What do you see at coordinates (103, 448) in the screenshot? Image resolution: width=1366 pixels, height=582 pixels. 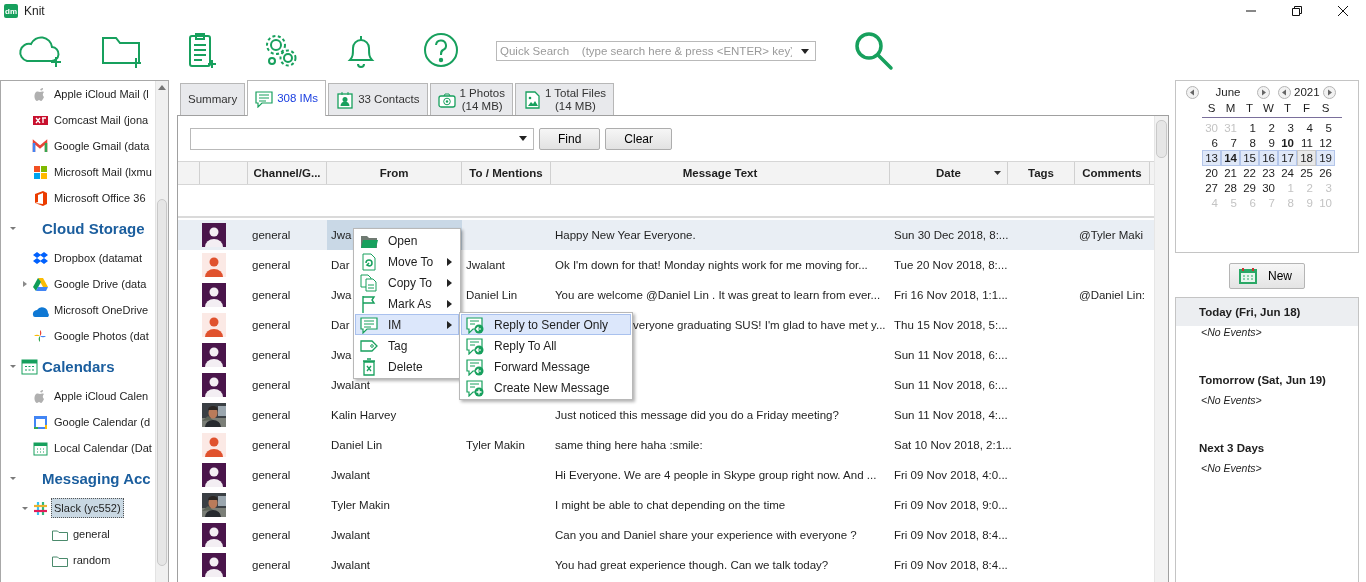 I see `tree-item: Local Calendar (Dat` at bounding box center [103, 448].